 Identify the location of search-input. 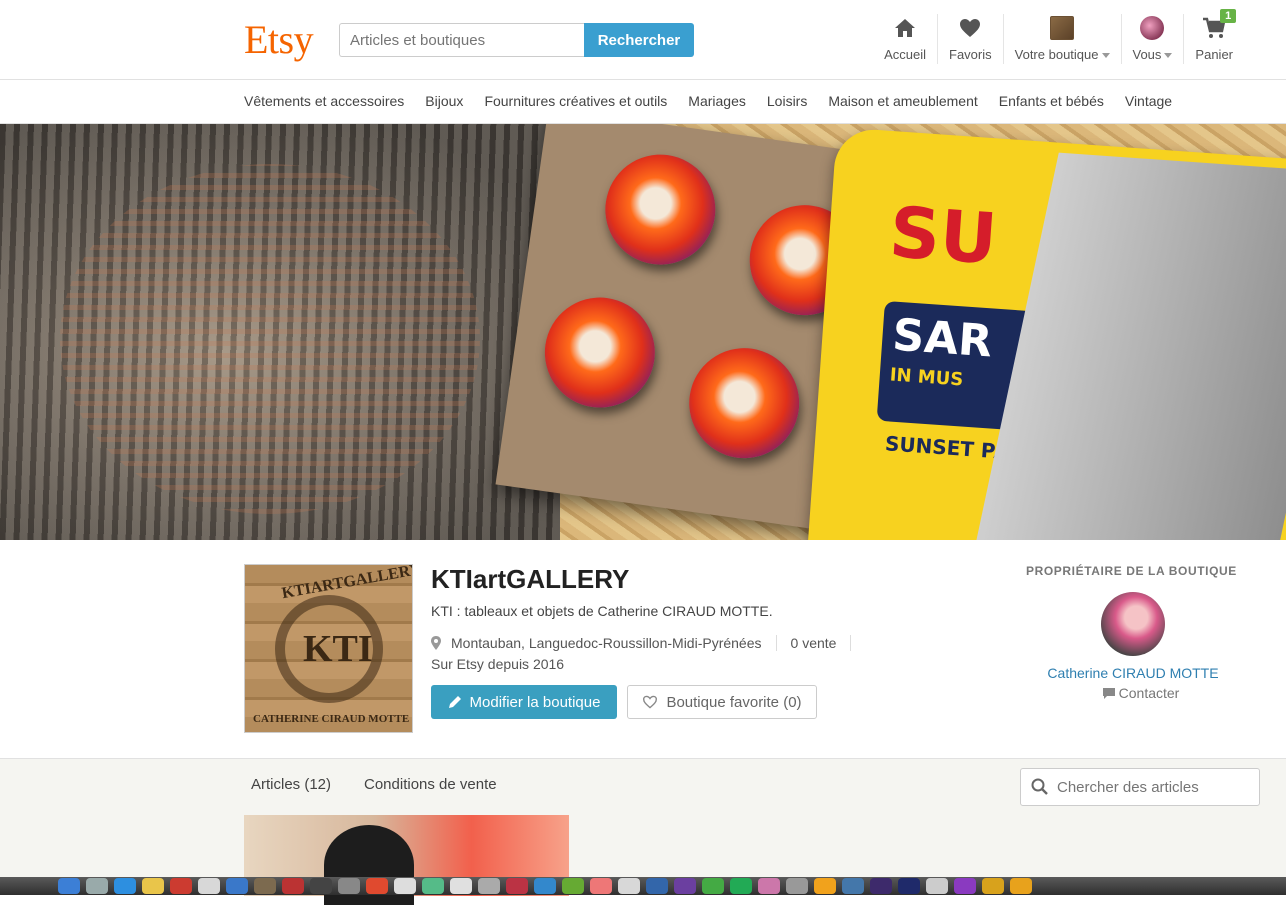
(461, 40).